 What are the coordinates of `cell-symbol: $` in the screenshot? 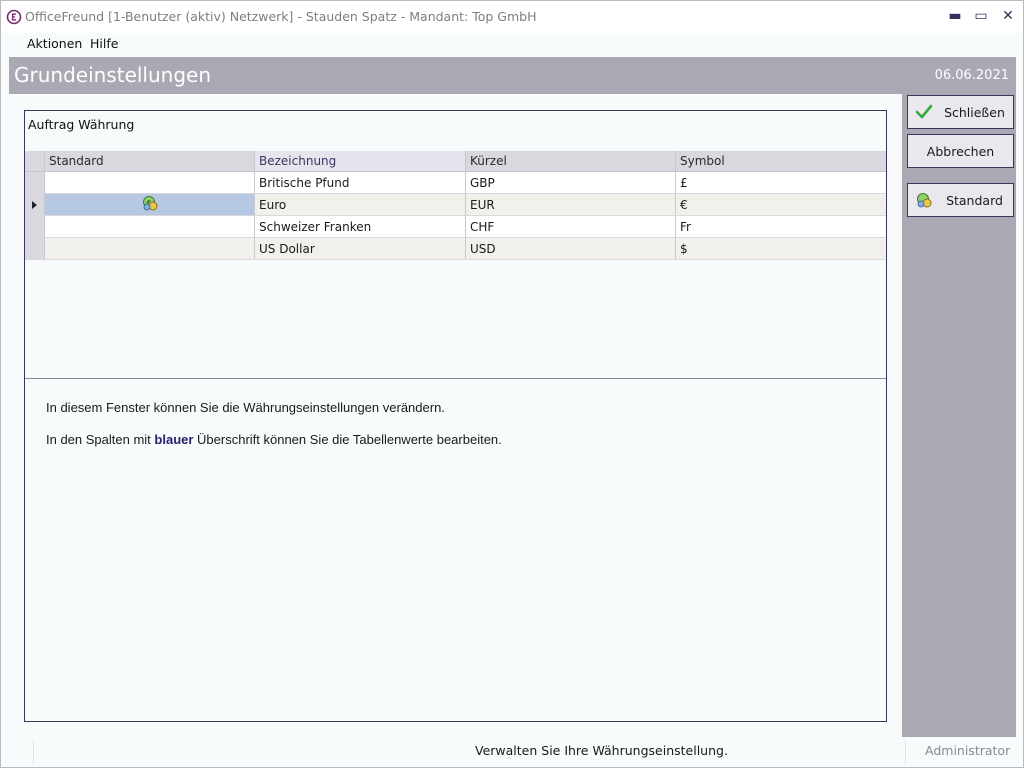 It's located at (781, 248).